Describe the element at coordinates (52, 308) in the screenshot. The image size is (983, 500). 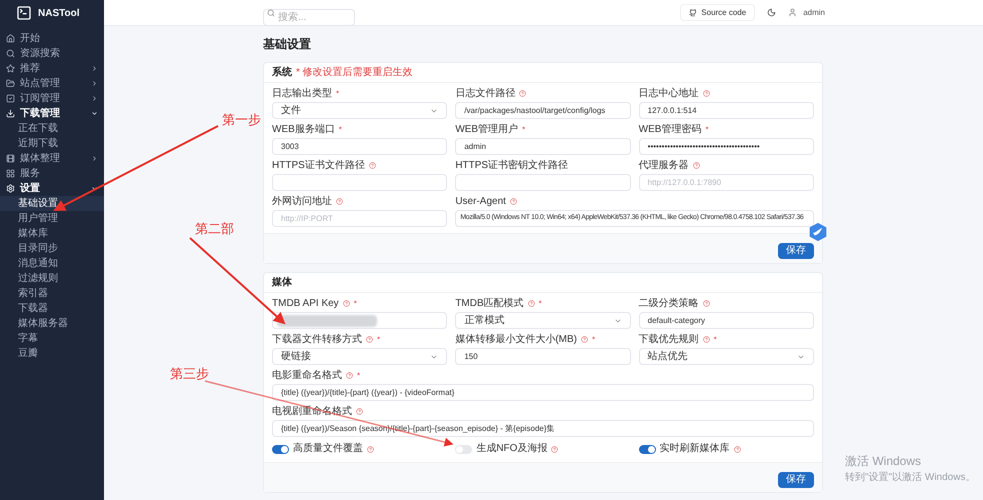
I see `sidebar-subitem: 下载器` at that location.